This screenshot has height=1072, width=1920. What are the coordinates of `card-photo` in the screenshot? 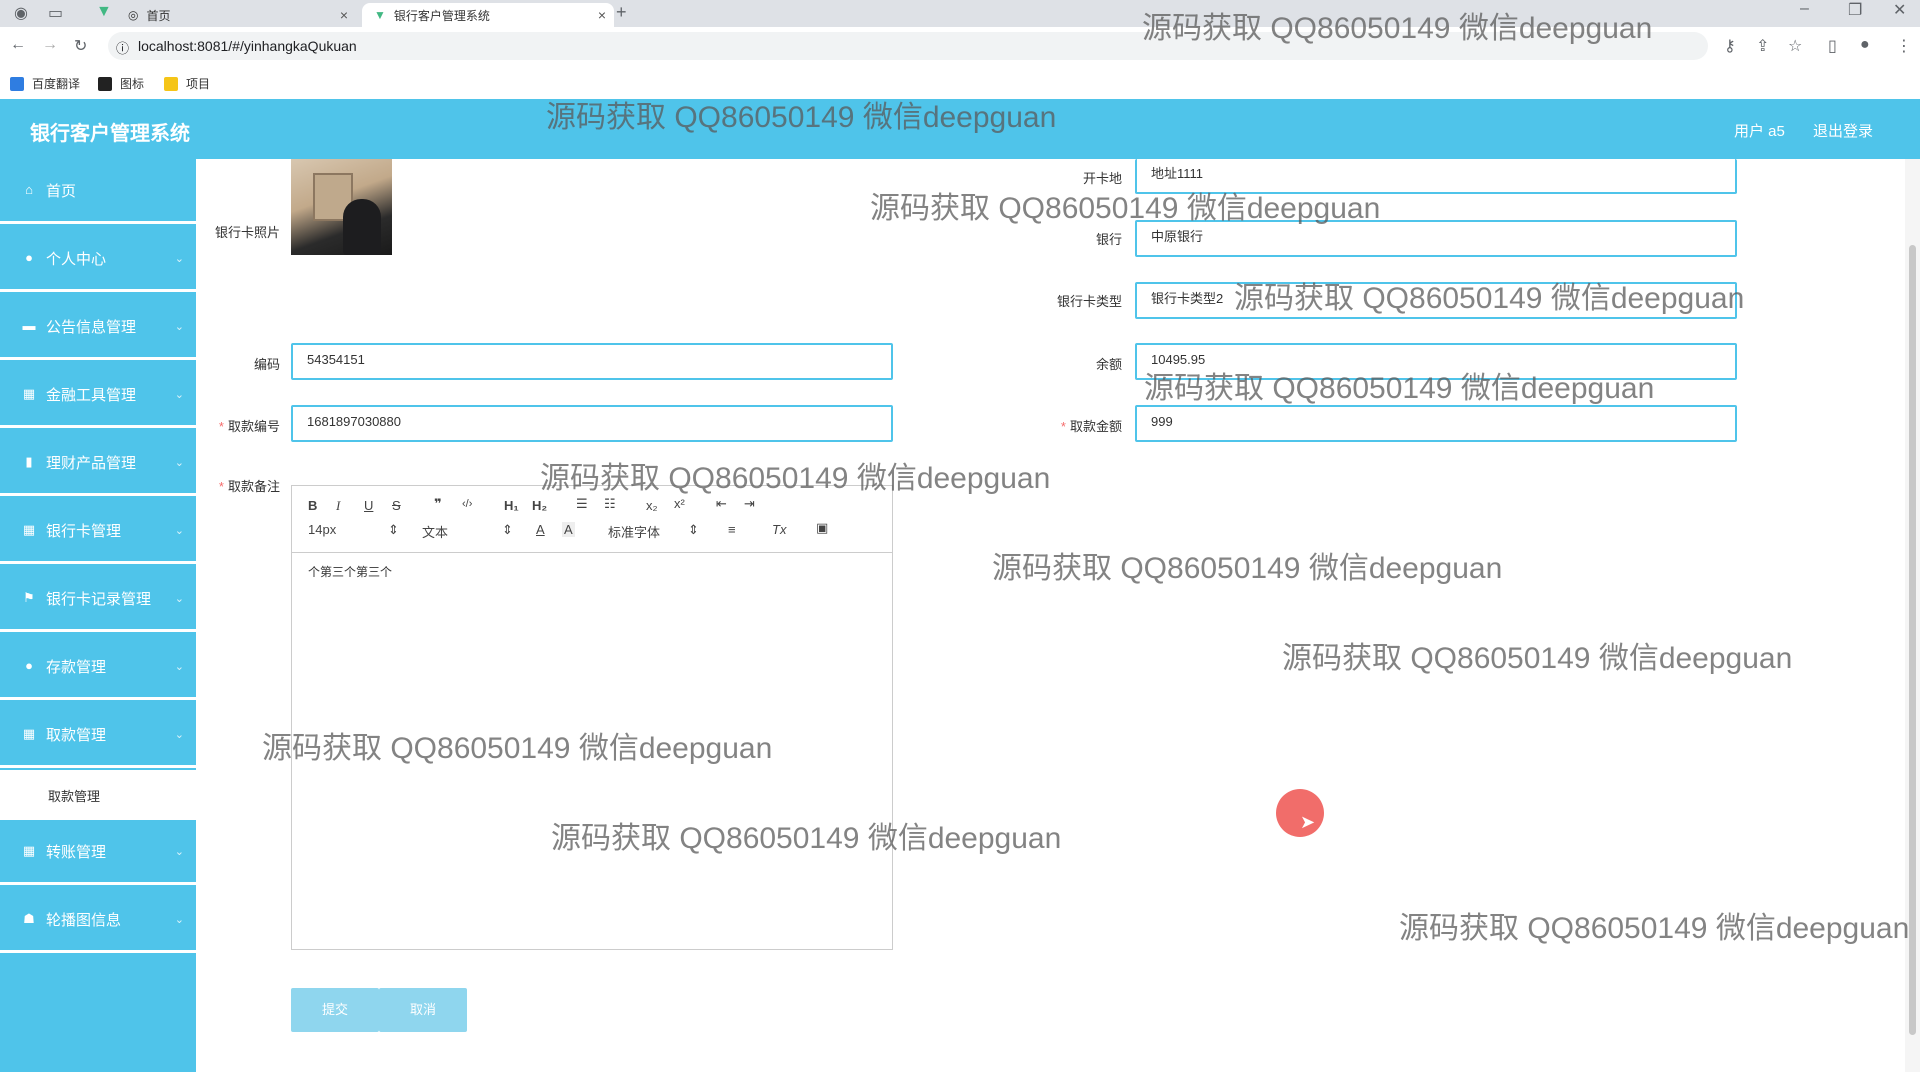 It's located at (341, 207).